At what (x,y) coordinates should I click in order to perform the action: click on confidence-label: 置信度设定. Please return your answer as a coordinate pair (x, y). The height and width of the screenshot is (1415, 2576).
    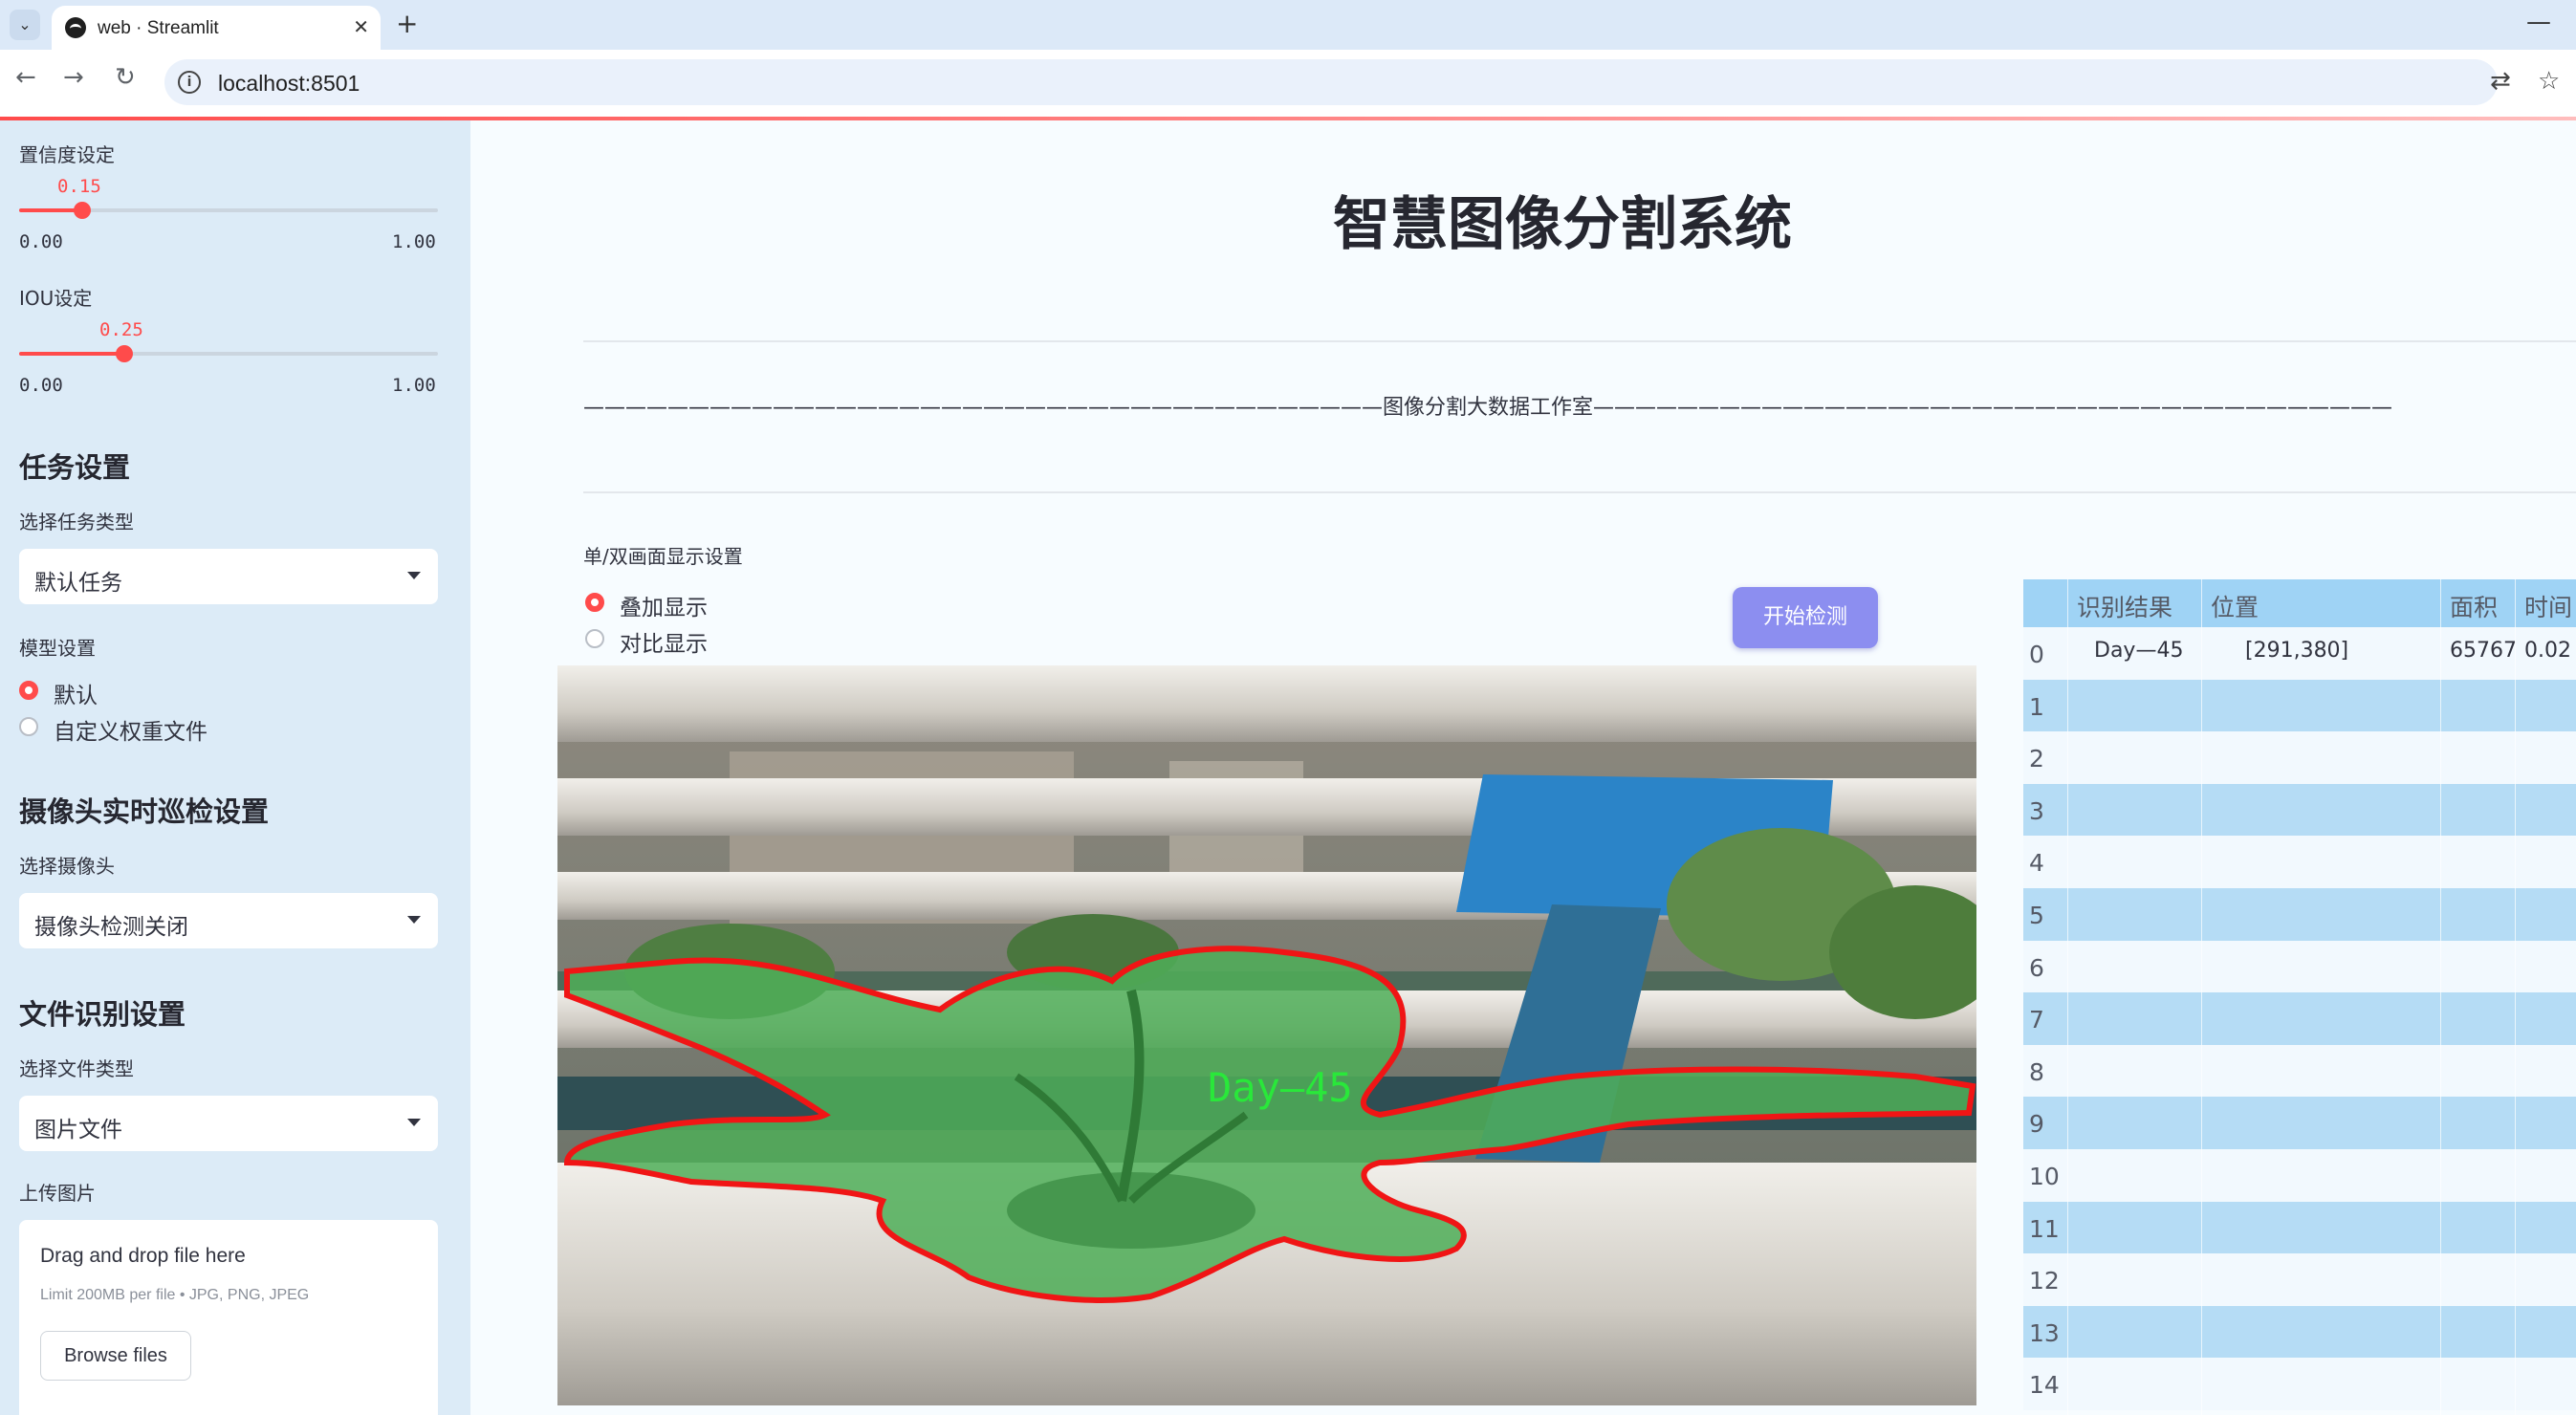
    Looking at the image, I should click on (67, 154).